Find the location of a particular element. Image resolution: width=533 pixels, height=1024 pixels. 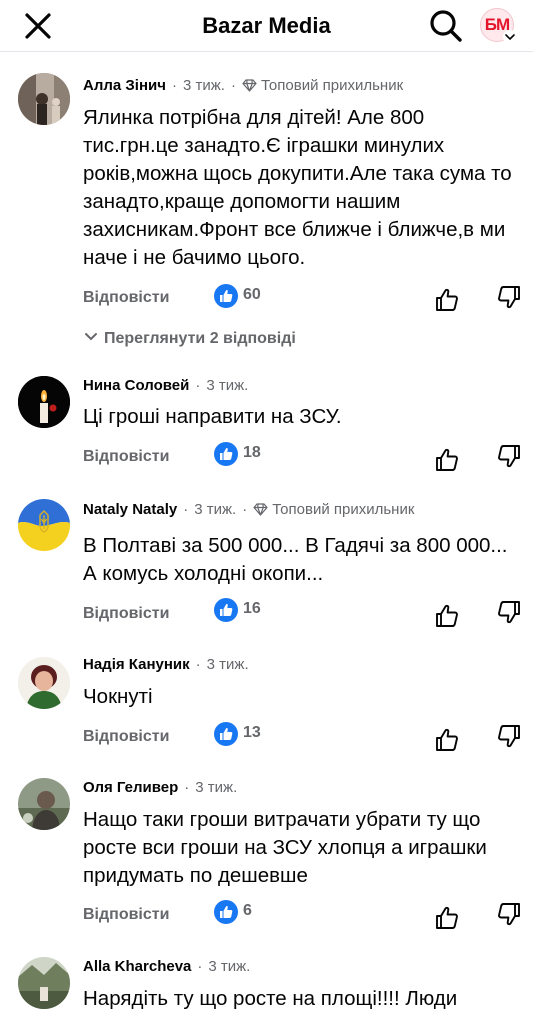

comment-author: Алла Зінич is located at coordinates (124, 85).